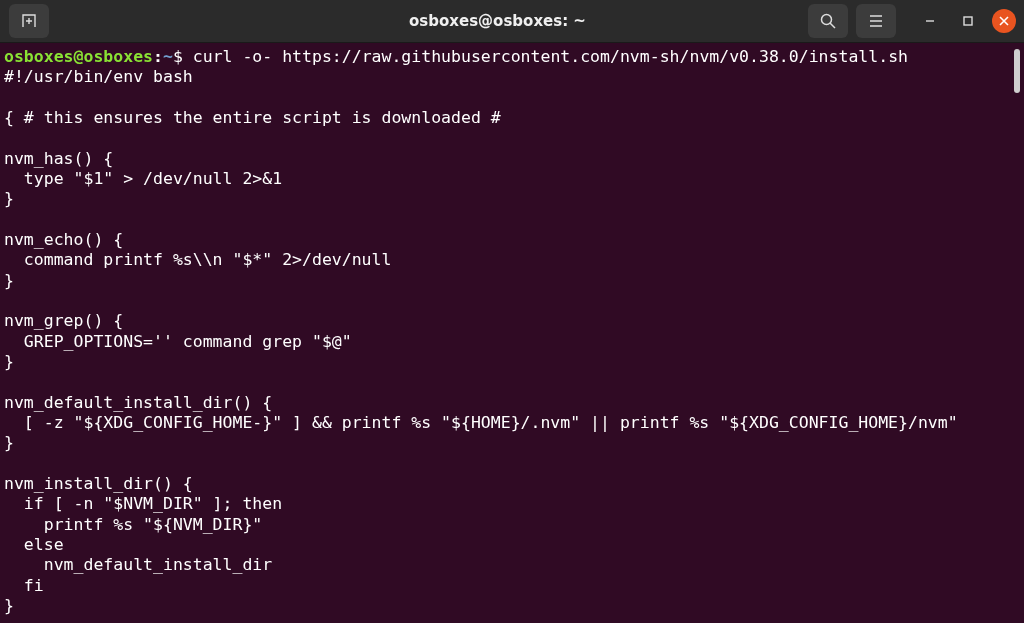 This screenshot has height=623, width=1024. What do you see at coordinates (153, 504) in the screenshot?
I see `output-line: if [ -n "$NVM_DIR" ]; then` at bounding box center [153, 504].